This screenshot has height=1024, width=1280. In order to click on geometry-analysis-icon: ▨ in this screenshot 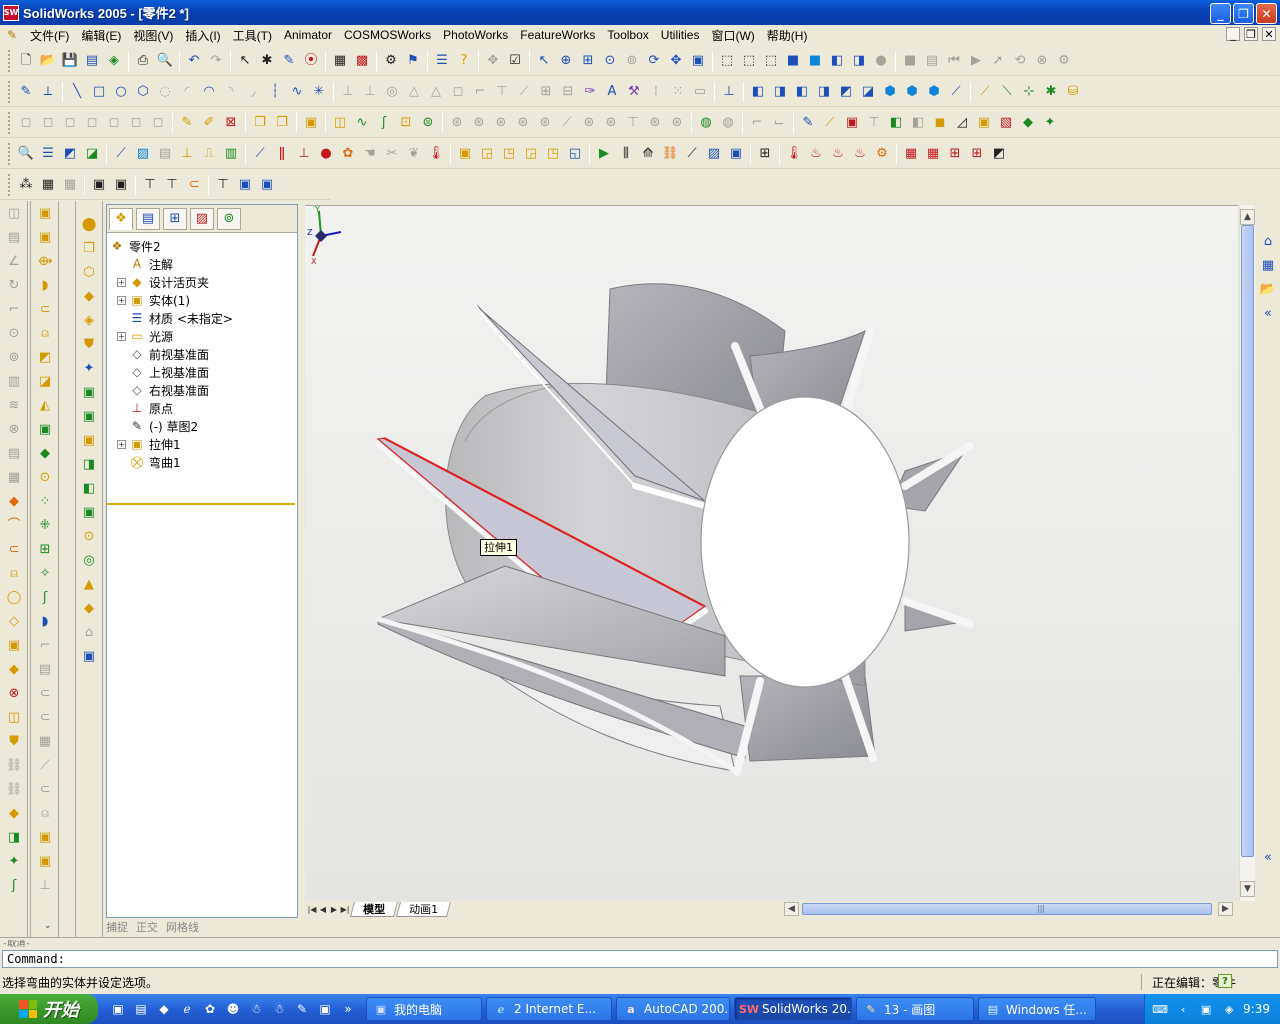, I will do `click(143, 154)`.